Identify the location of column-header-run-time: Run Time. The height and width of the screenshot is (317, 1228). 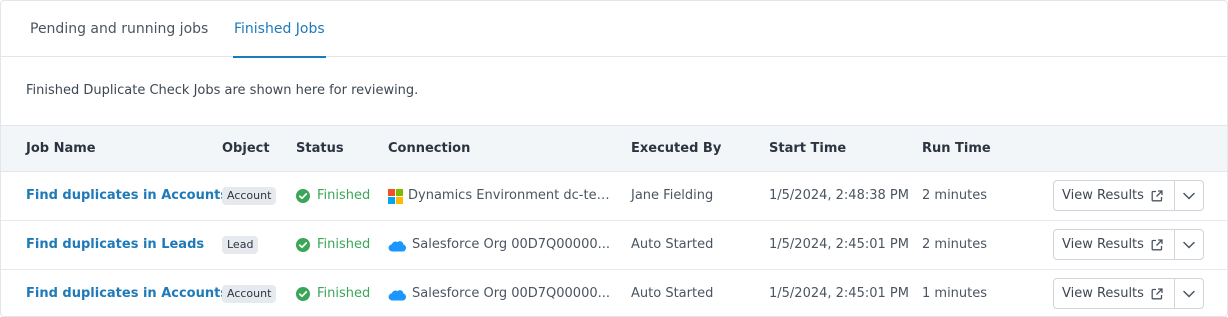
(956, 149).